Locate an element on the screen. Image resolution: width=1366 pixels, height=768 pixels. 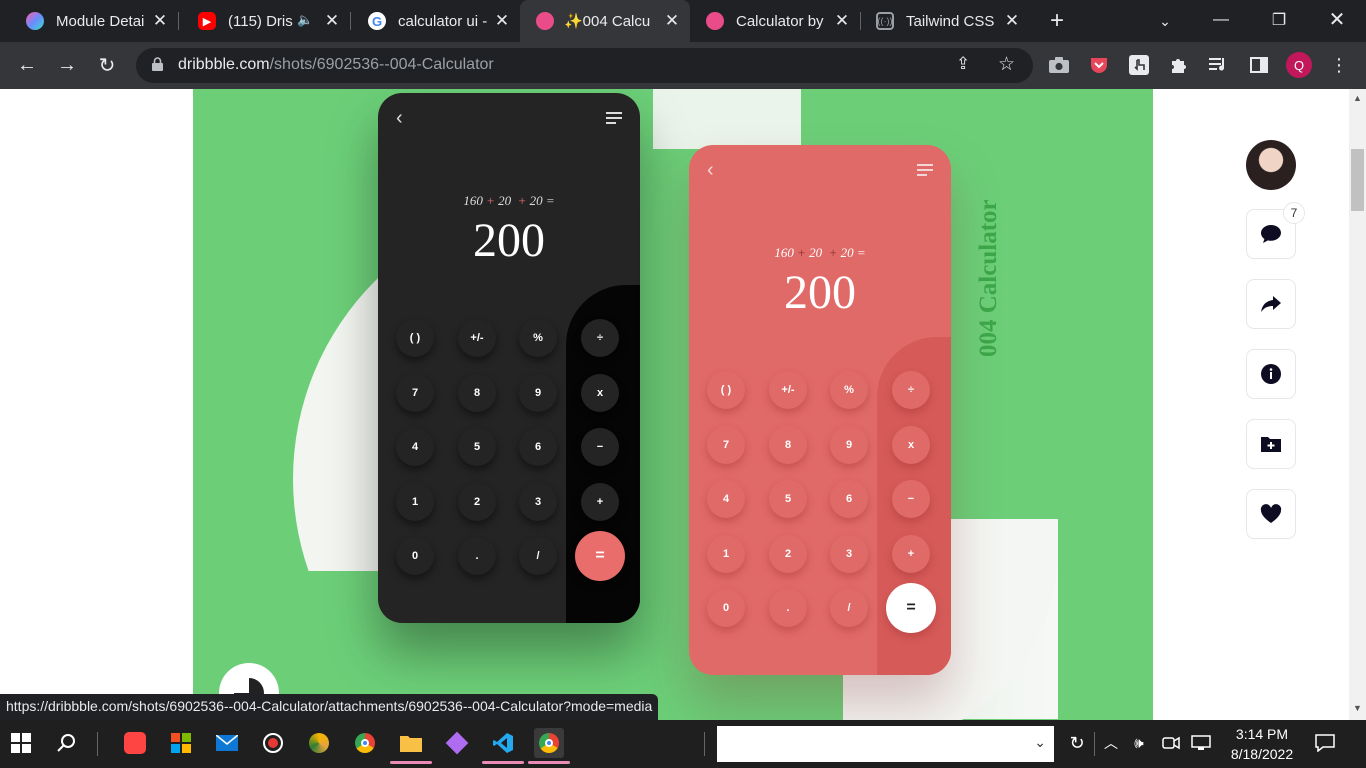
calc-key: 7 is located at coordinates (726, 445).